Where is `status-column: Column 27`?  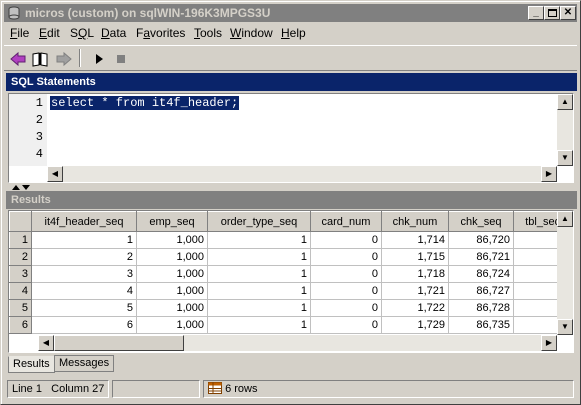 status-column: Column 27 is located at coordinates (78, 389).